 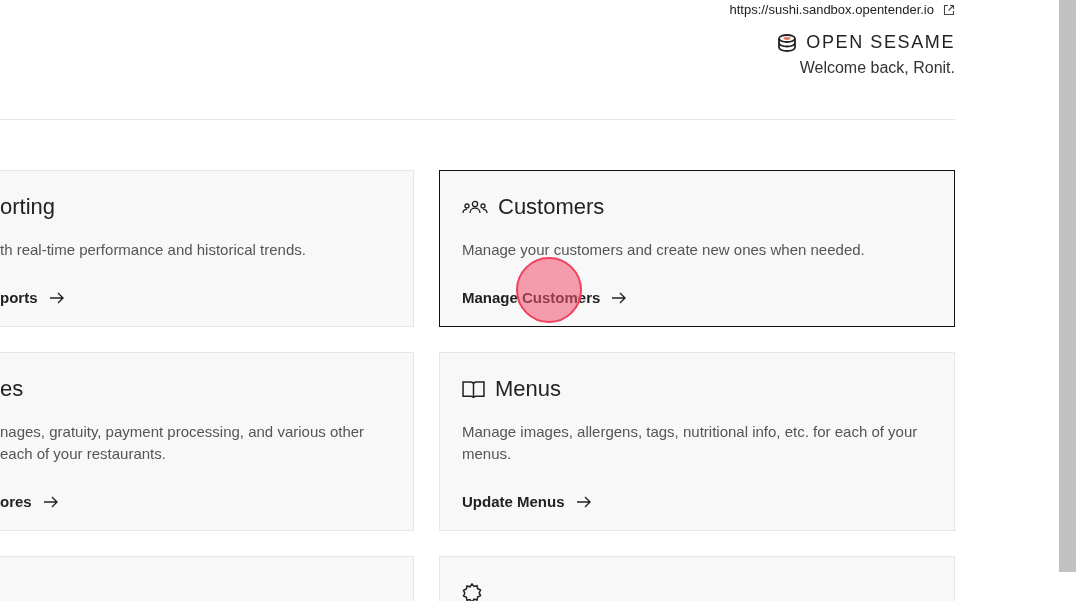 What do you see at coordinates (526, 501) in the screenshot?
I see `card-link: Update Menus` at bounding box center [526, 501].